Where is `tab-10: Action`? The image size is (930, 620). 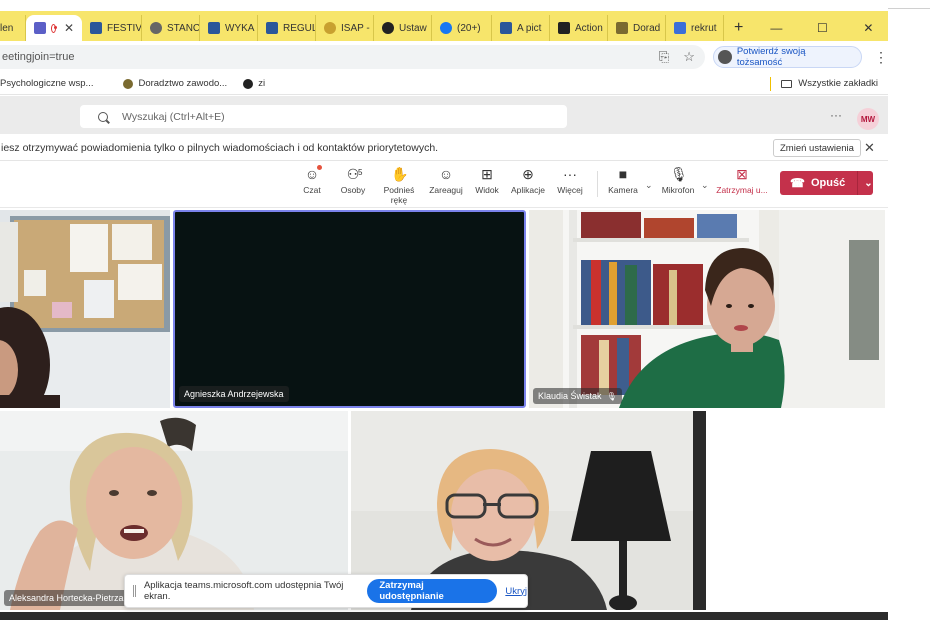 tab-10: Action is located at coordinates (579, 28).